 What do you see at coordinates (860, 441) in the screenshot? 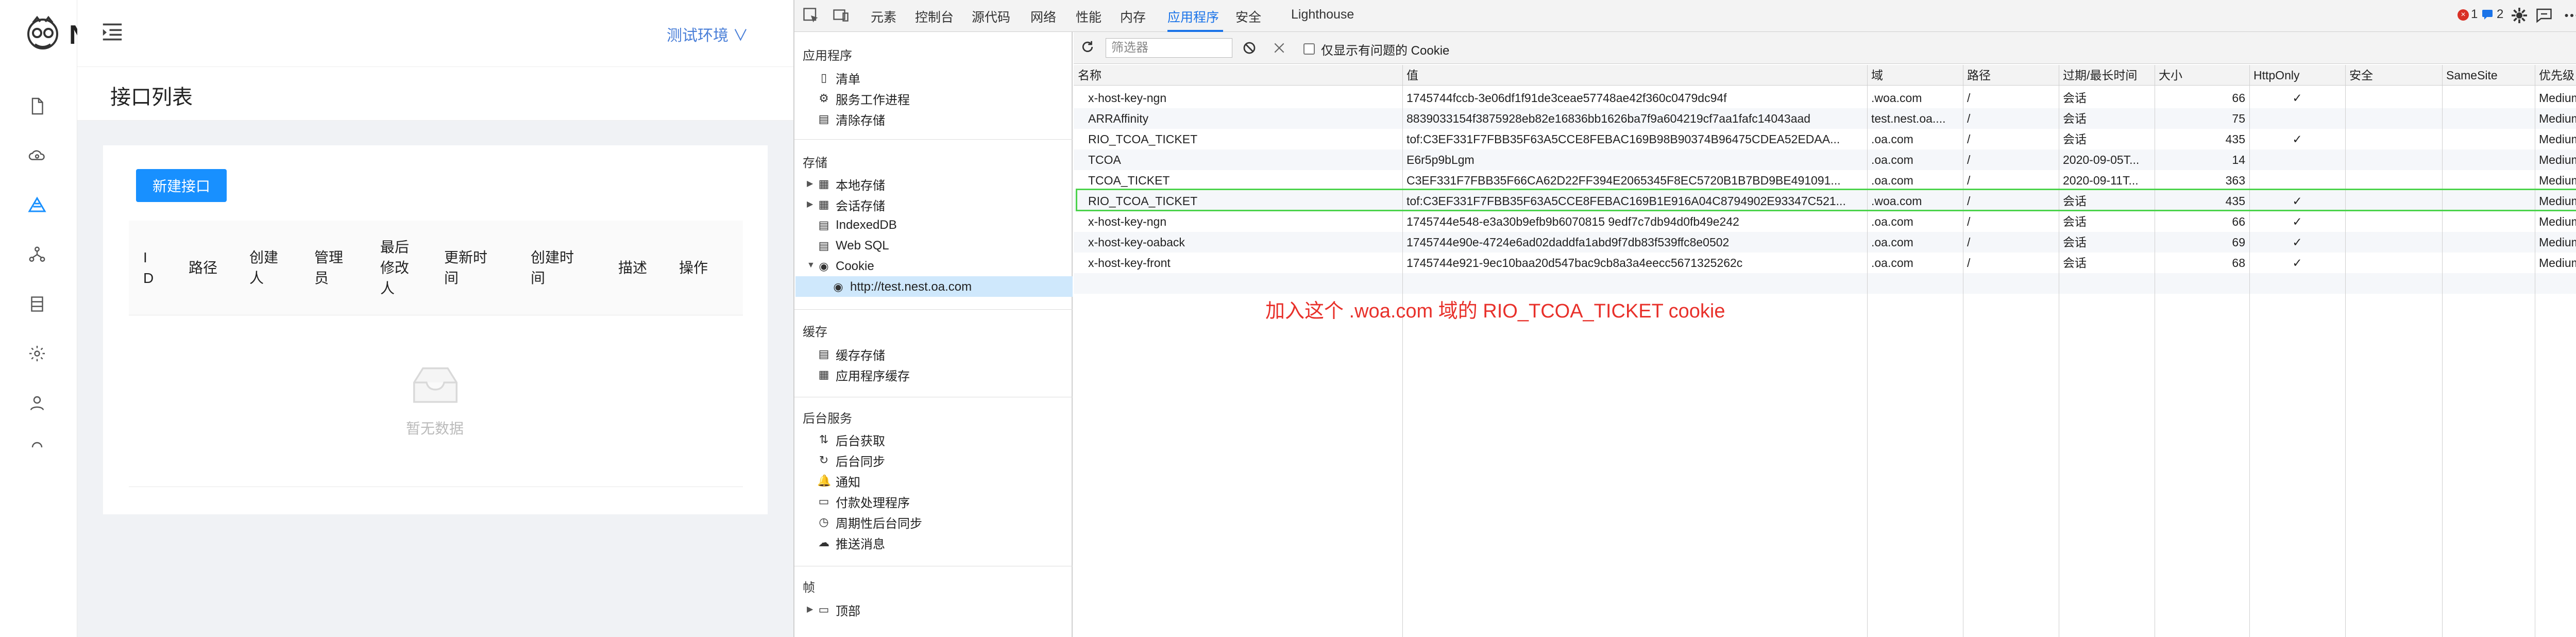
I see `tree-item-label: 后台获取` at bounding box center [860, 441].